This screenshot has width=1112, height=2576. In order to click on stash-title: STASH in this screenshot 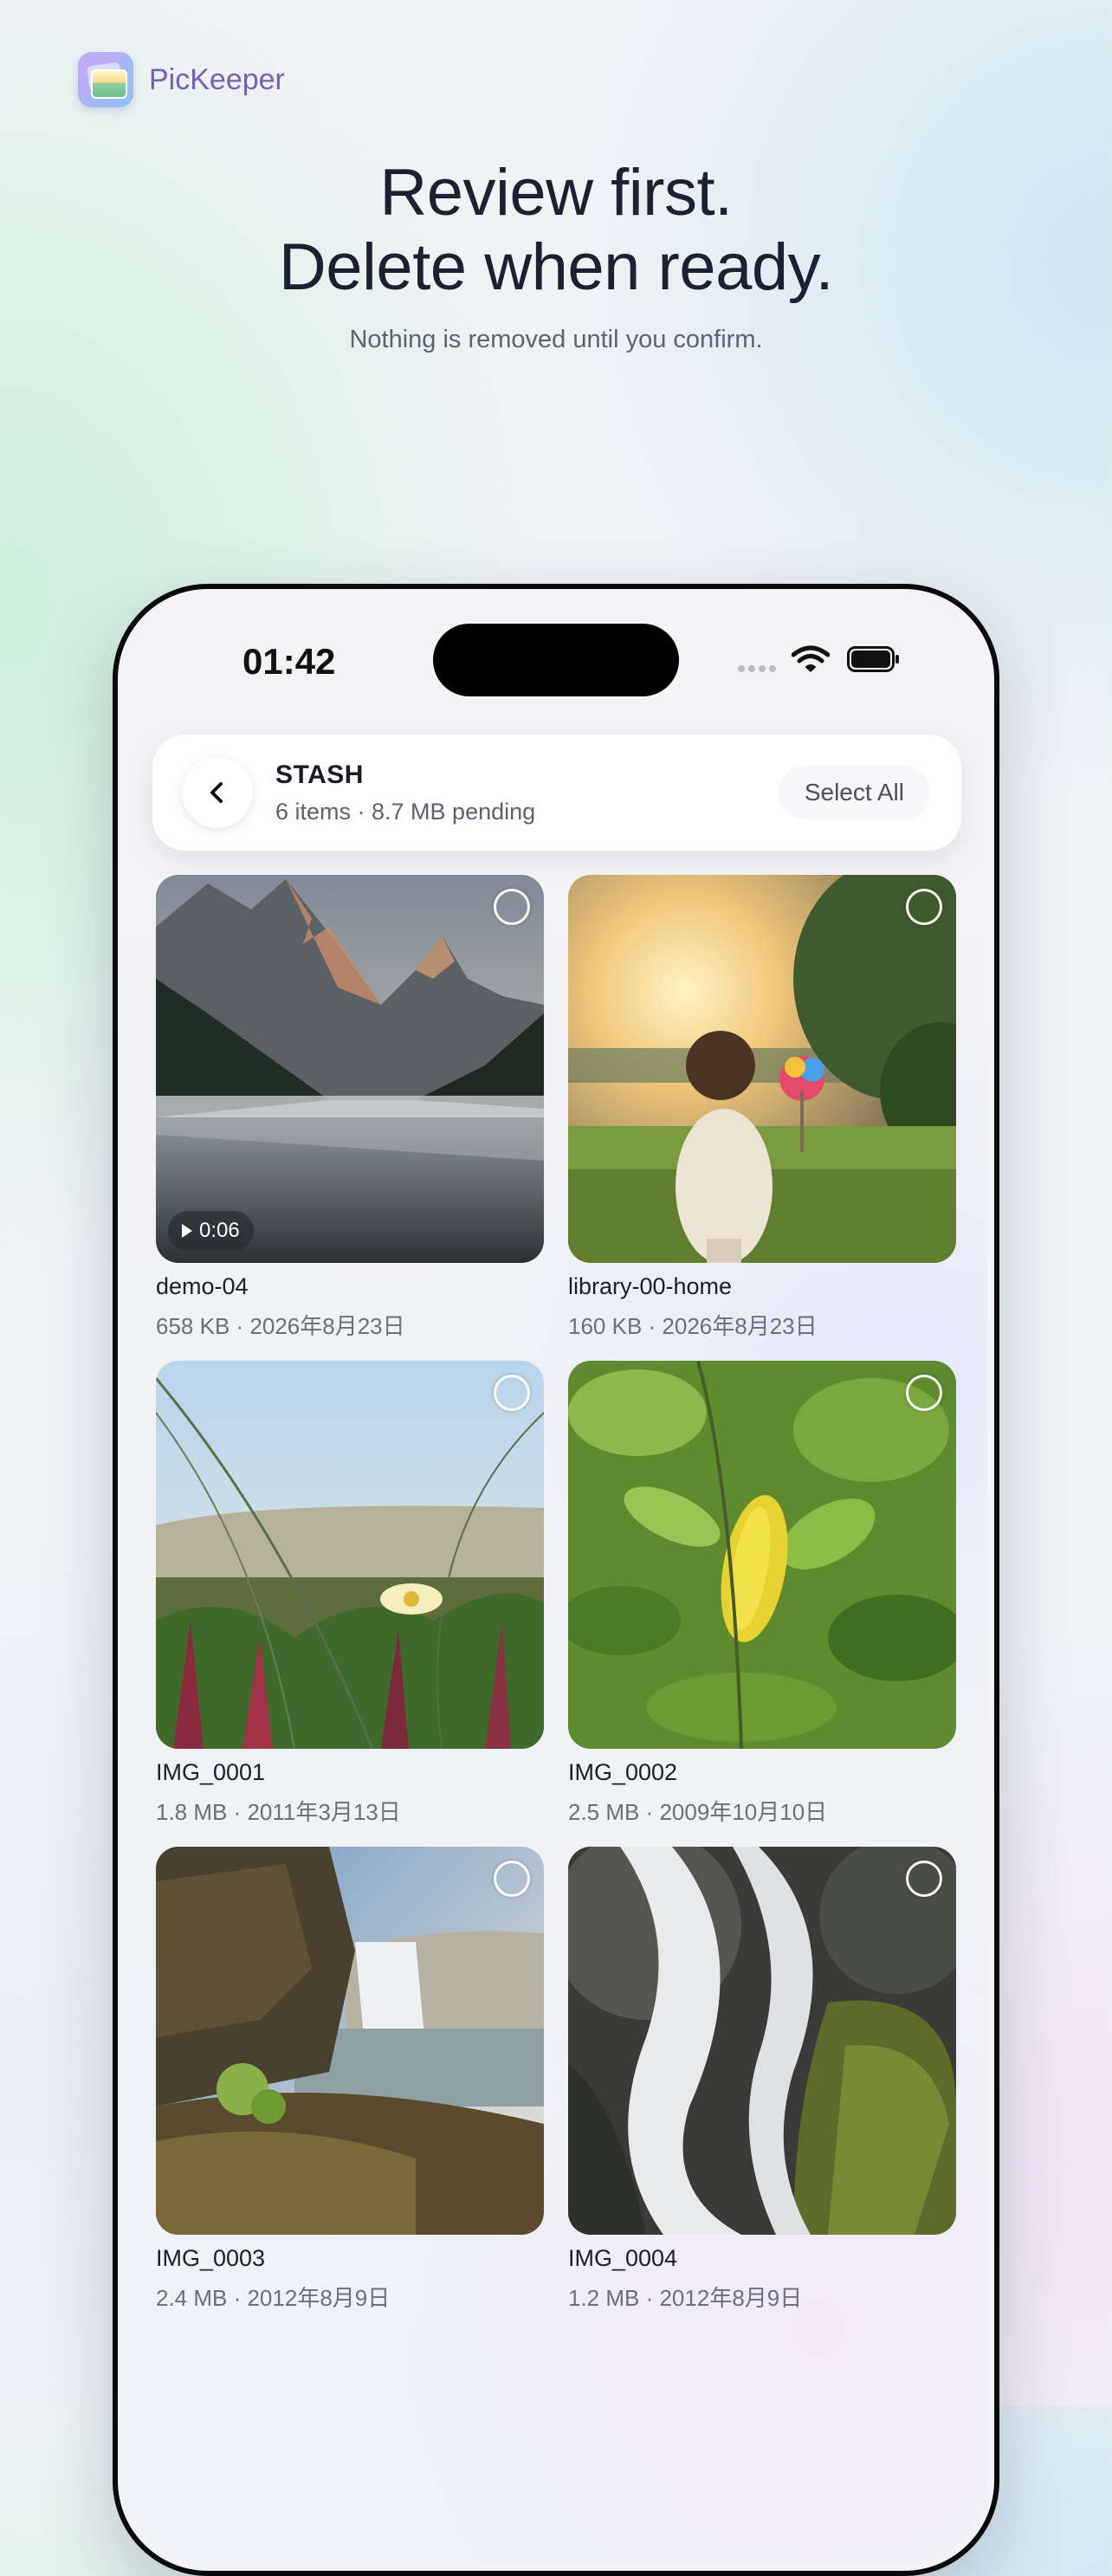, I will do `click(319, 775)`.